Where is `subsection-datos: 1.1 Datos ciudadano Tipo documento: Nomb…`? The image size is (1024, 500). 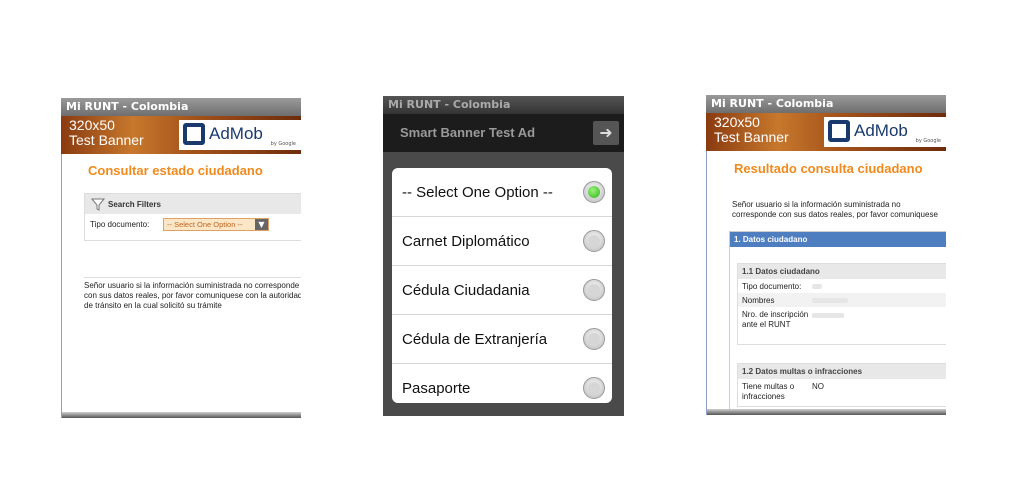
subsection-datos: 1.1 Datos ciudadano Tipo documento: Nomb… is located at coordinates (841, 304).